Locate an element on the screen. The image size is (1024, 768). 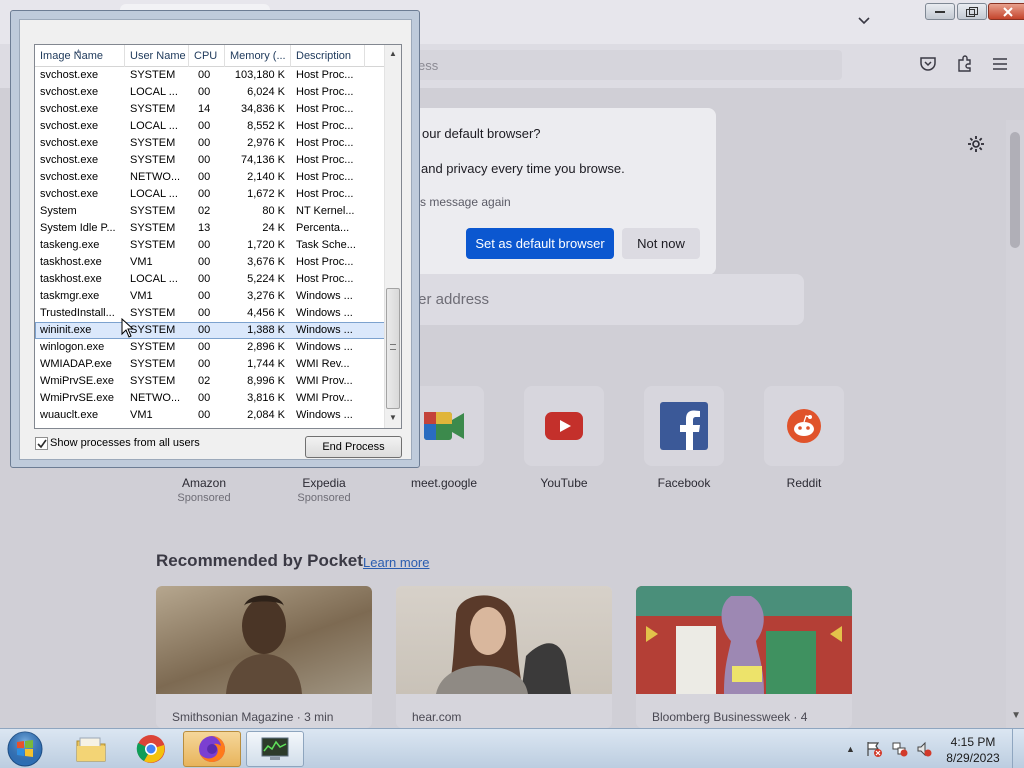
action-center-icon is located at coordinates (874, 749).